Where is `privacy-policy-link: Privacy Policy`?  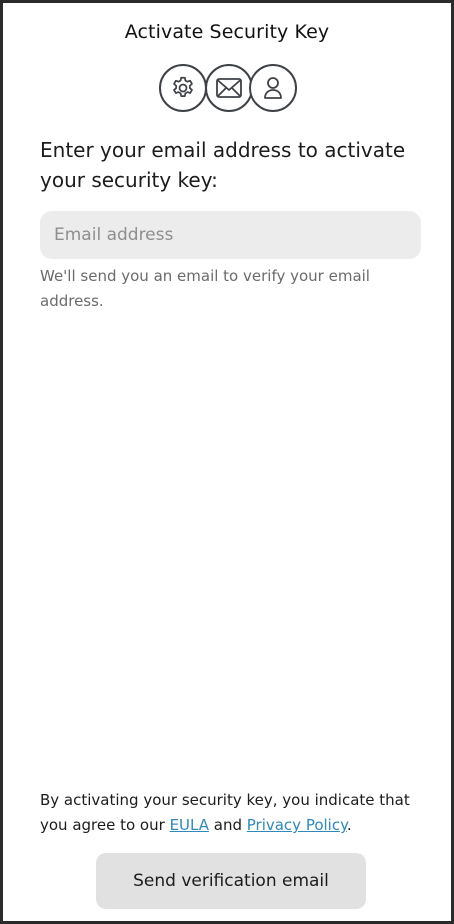
privacy-policy-link: Privacy Policy is located at coordinates (297, 825).